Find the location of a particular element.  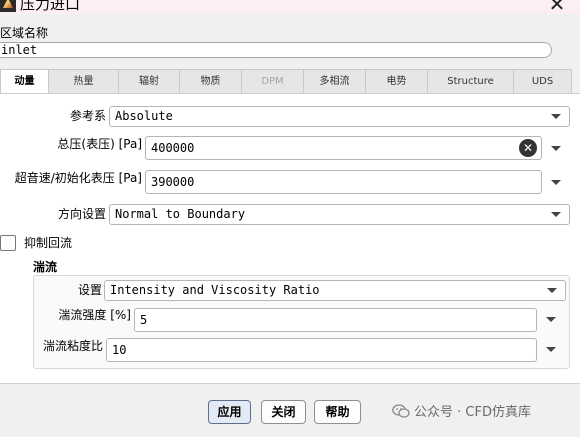

turbulent-intensity-dropdown-icon is located at coordinates (551, 319).